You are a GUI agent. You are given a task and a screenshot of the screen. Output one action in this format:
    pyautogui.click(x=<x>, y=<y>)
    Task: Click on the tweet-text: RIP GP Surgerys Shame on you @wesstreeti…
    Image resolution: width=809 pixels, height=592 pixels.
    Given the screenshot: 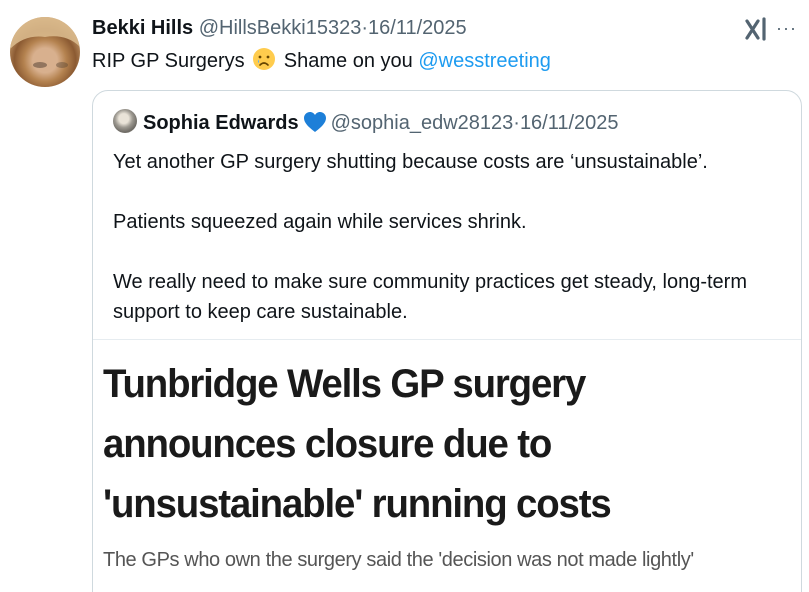 What is the action you would take?
    pyautogui.click(x=321, y=61)
    